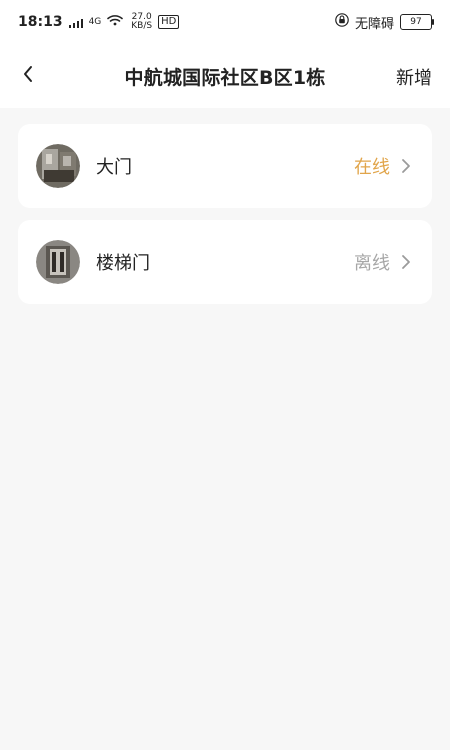  Describe the element at coordinates (40, 22) in the screenshot. I see `status-time: 18:13` at that location.